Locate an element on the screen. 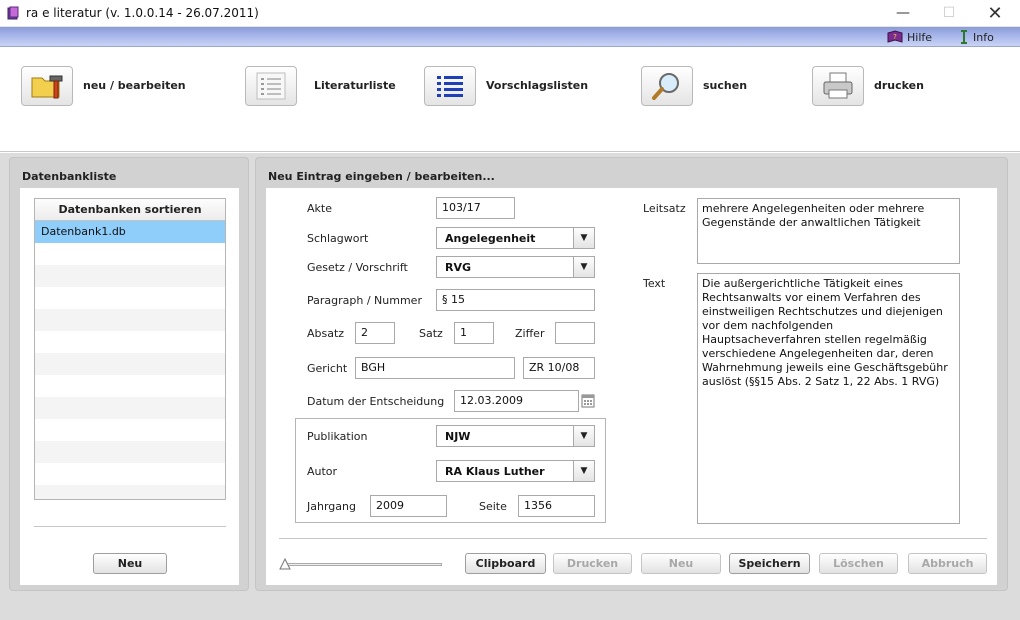  ziffer-label: Ziffer is located at coordinates (530, 333).